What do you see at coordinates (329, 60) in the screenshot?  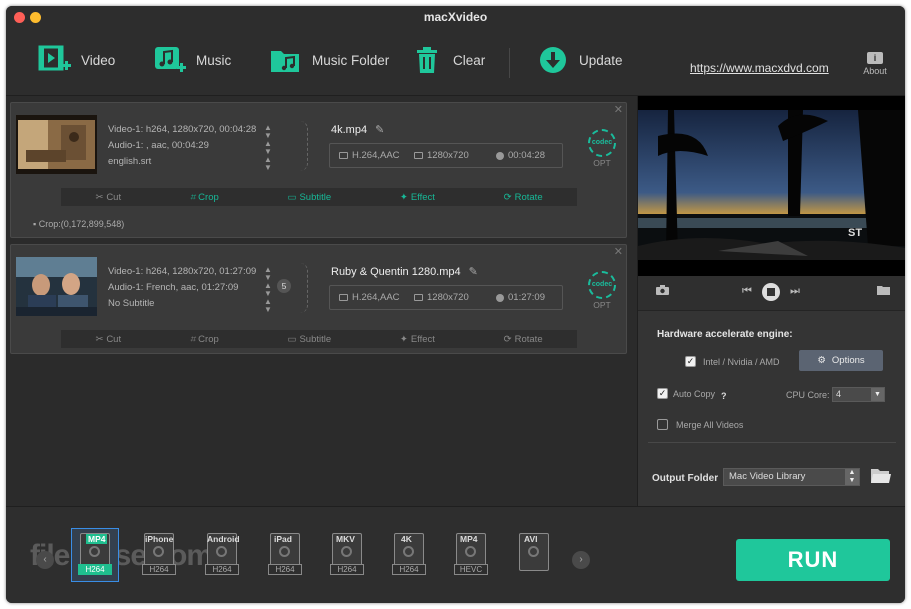 I see `add-music-folder-button: Music Folder` at bounding box center [329, 60].